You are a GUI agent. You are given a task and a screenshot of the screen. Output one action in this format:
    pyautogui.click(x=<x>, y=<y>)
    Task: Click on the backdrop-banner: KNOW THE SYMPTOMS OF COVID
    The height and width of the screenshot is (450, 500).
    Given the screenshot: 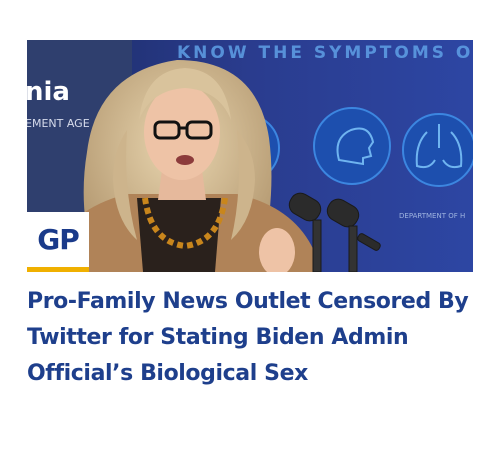 What is the action you would take?
    pyautogui.click(x=325, y=53)
    